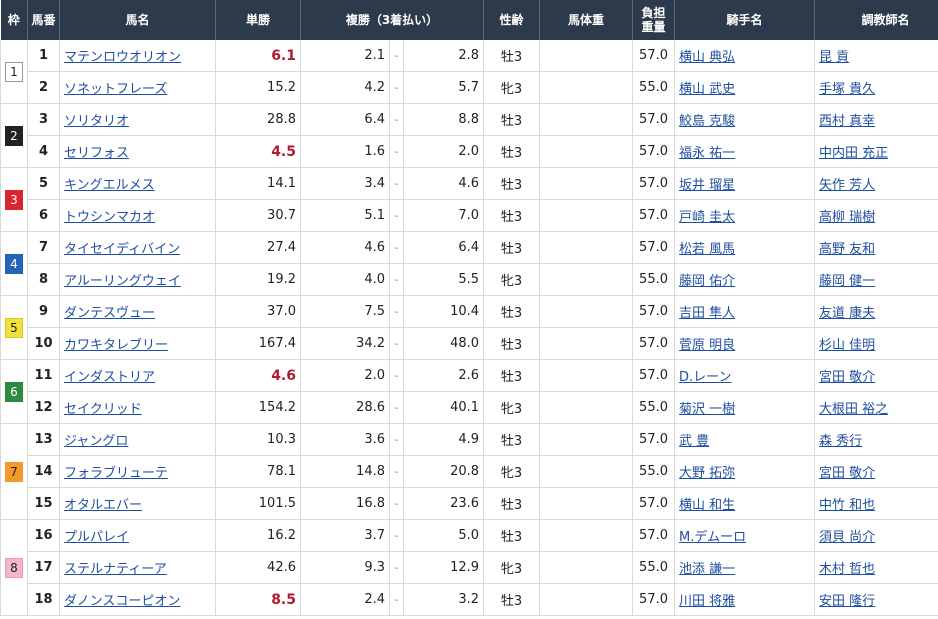 The height and width of the screenshot is (619, 938). Describe the element at coordinates (694, 441) in the screenshot. I see `jockey-name-link: 武 豊` at that location.